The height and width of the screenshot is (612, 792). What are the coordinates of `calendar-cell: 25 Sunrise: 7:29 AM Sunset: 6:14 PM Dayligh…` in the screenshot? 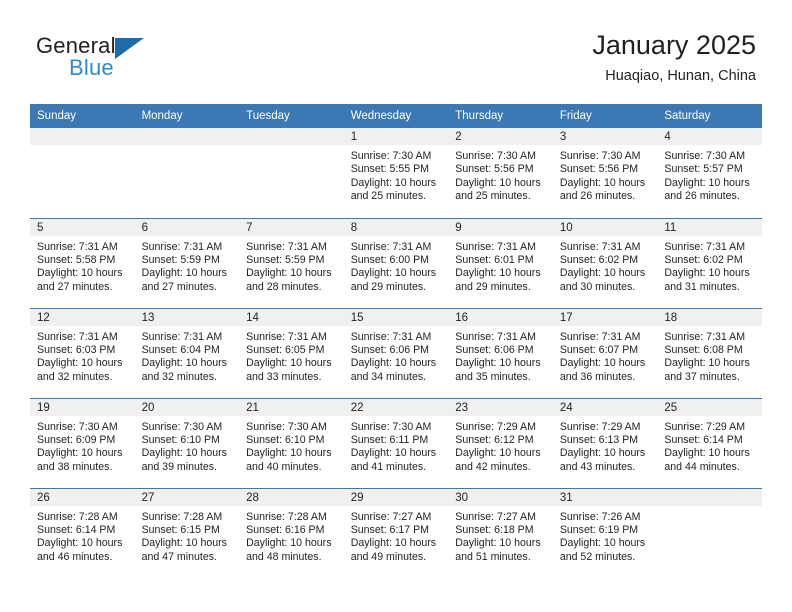 It's located at (709, 442).